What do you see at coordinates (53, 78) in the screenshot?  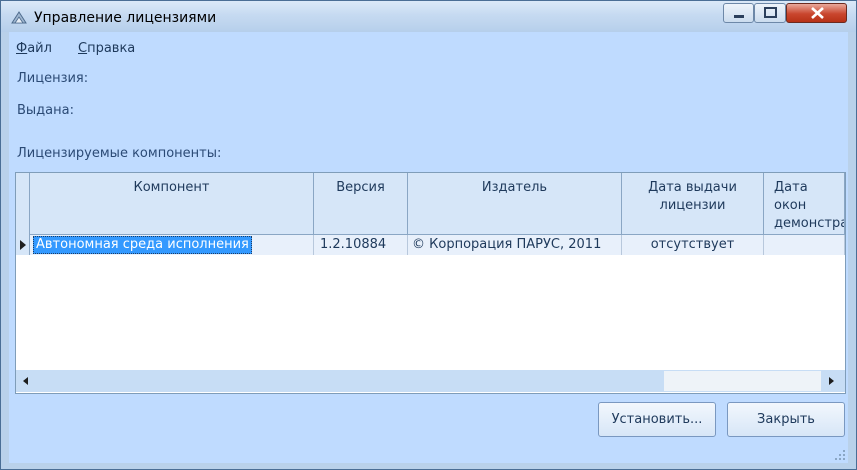 I see `license-label: Лицензия:` at bounding box center [53, 78].